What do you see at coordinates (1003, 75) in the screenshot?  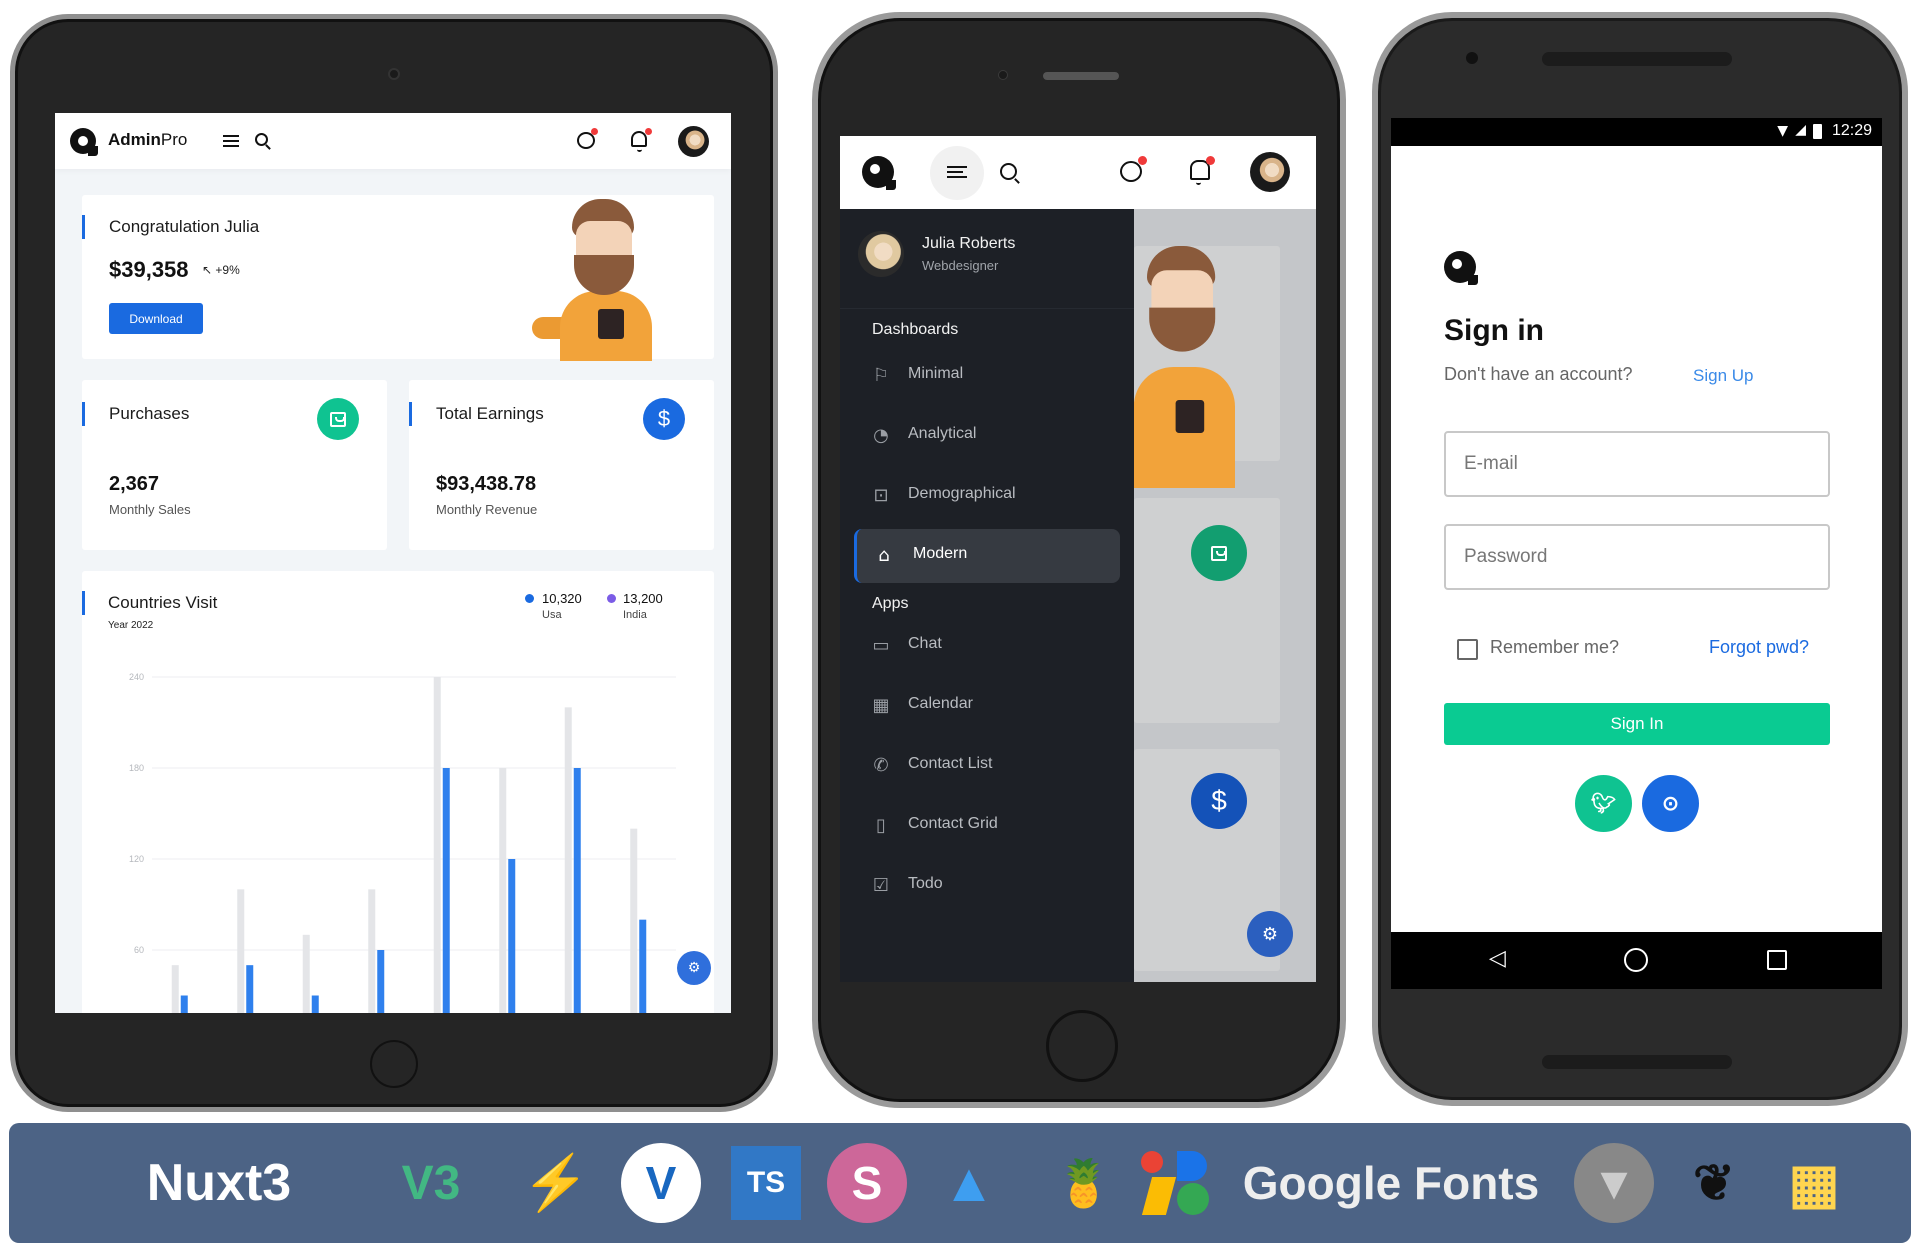 I see `iphone-camera` at bounding box center [1003, 75].